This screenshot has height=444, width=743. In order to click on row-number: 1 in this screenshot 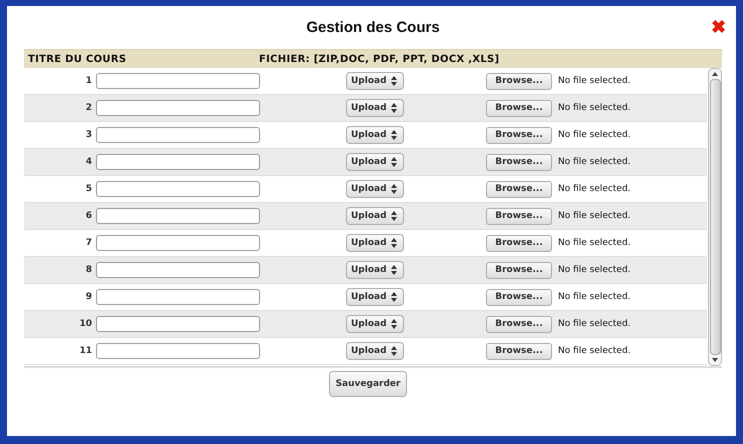, I will do `click(88, 81)`.